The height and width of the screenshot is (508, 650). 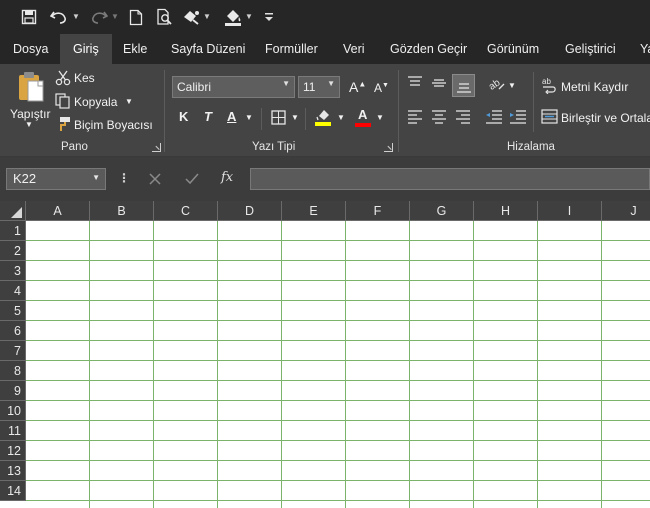 What do you see at coordinates (341, 117) in the screenshot?
I see `highlight-dropdown-icon: ▼` at bounding box center [341, 117].